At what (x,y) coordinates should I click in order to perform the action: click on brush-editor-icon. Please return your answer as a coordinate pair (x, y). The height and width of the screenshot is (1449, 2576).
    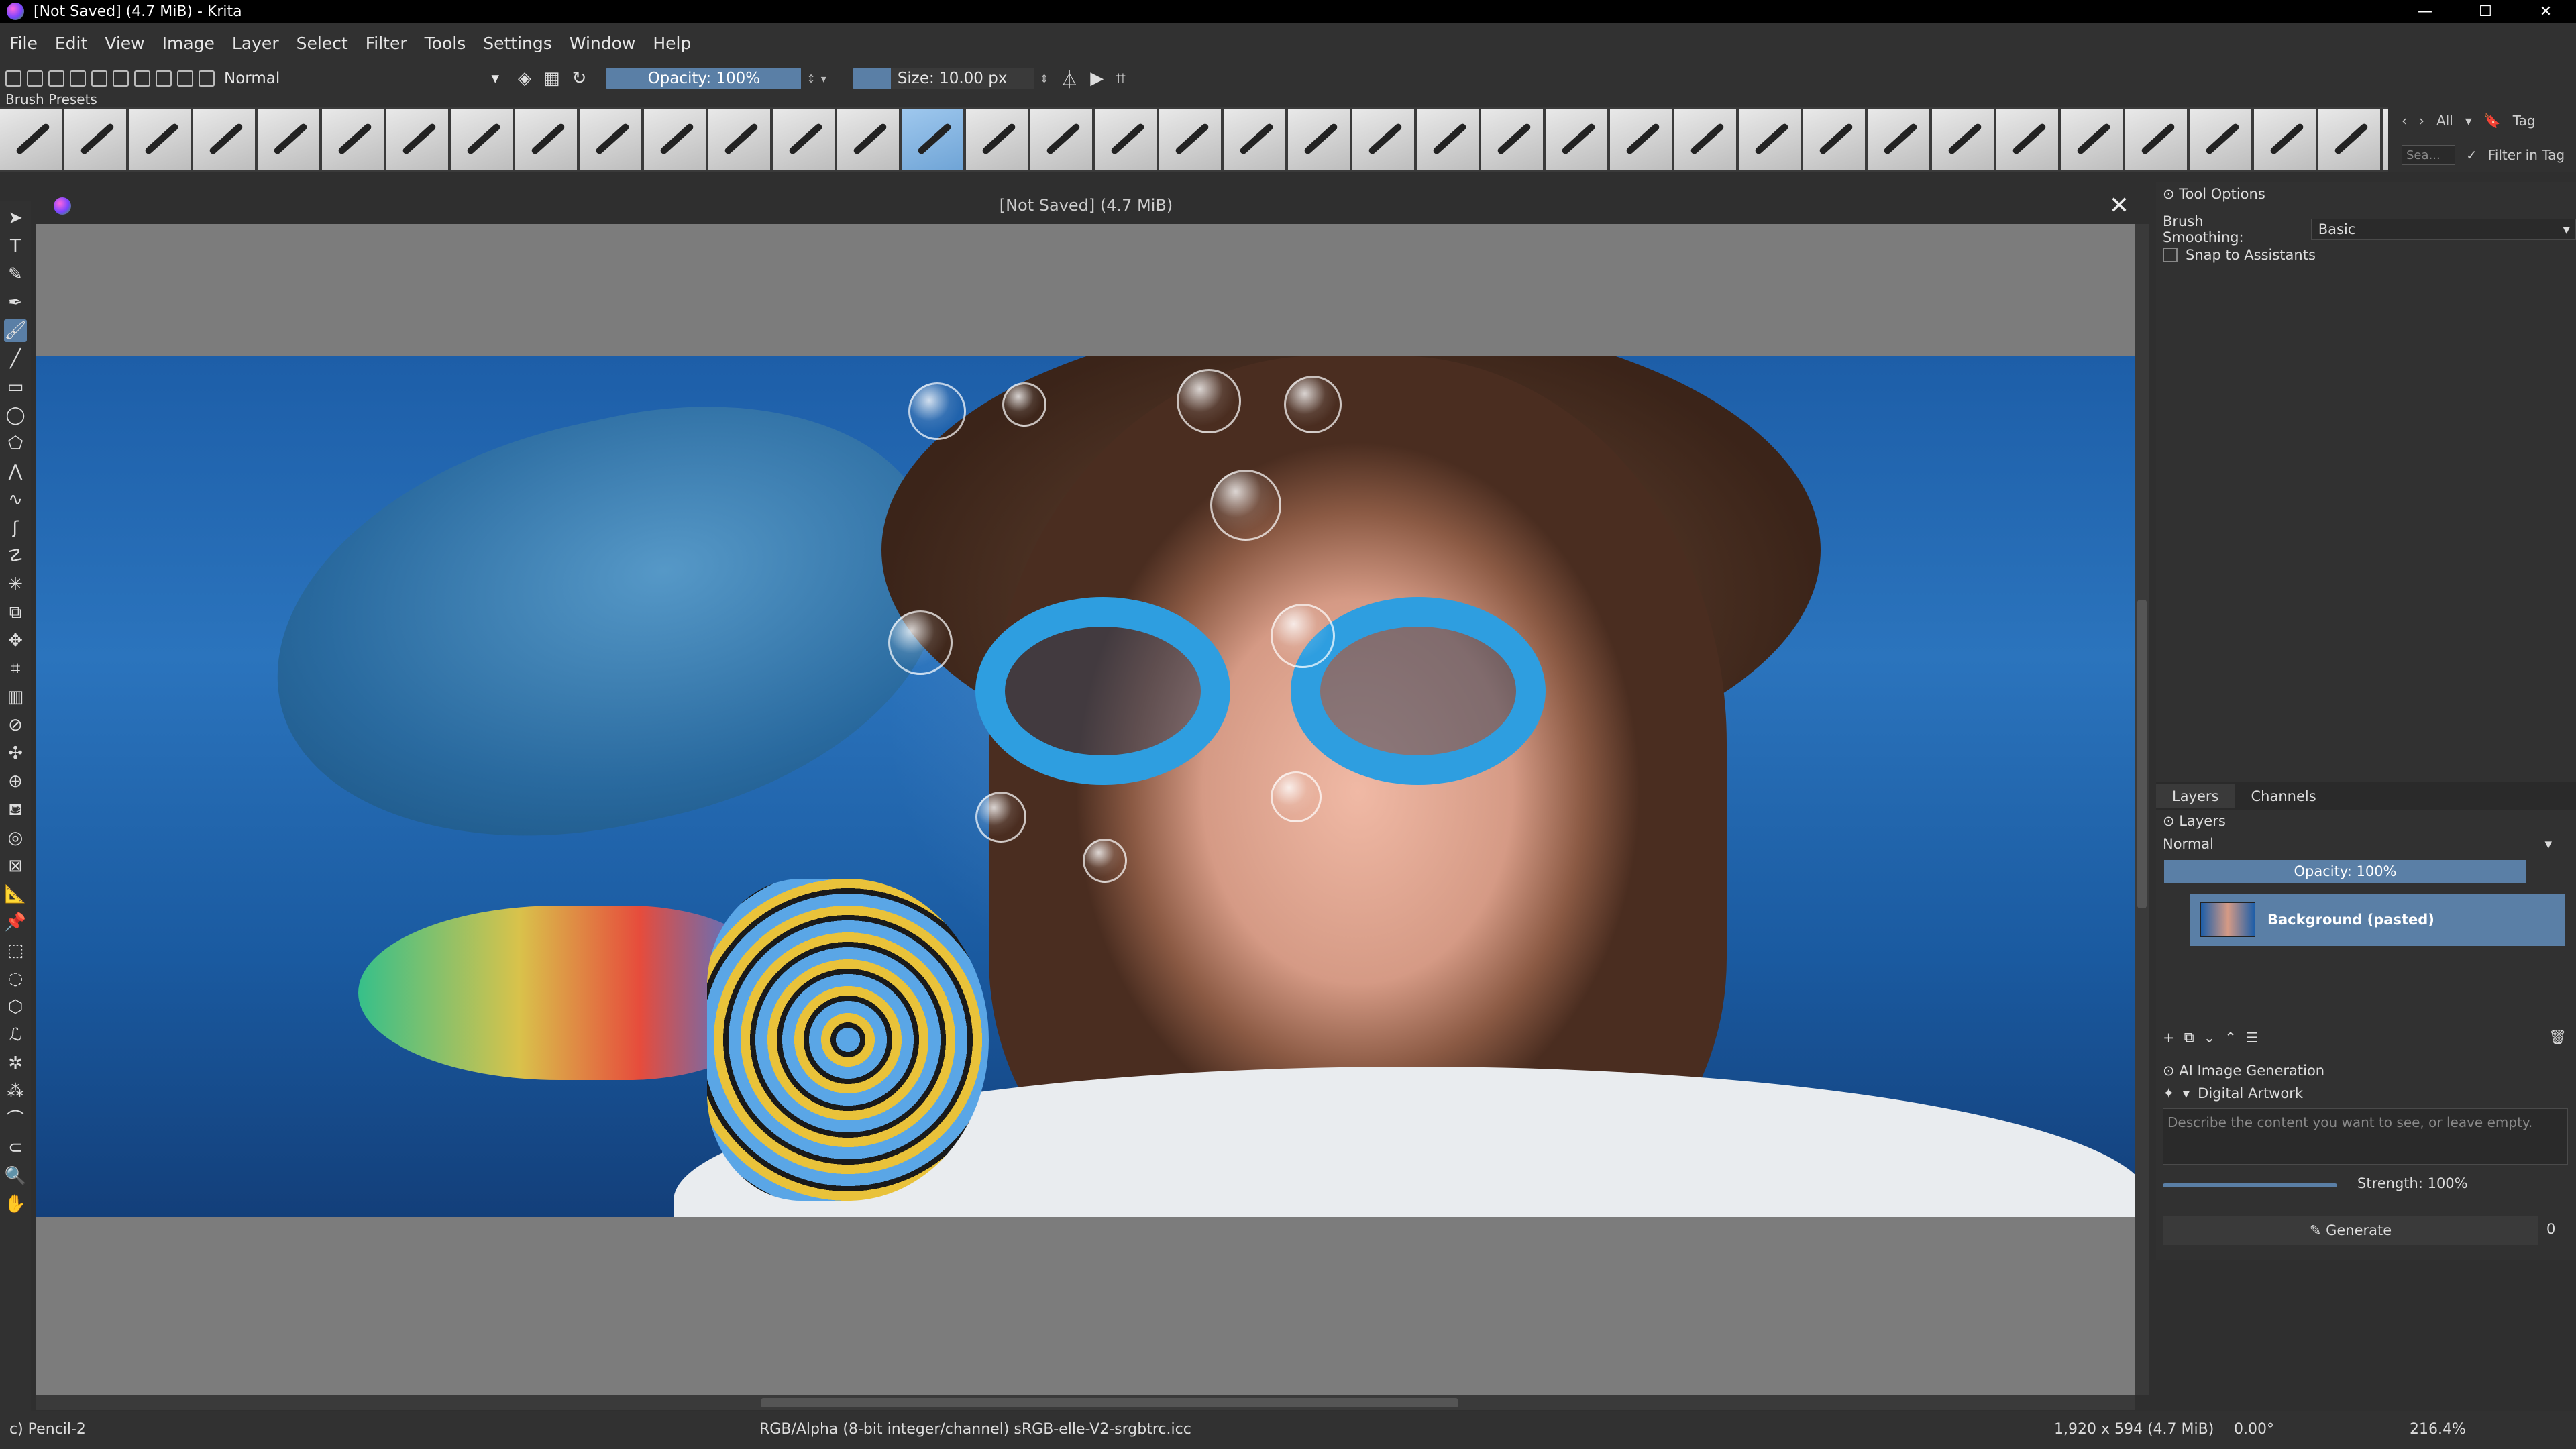
    Looking at the image, I should click on (78, 78).